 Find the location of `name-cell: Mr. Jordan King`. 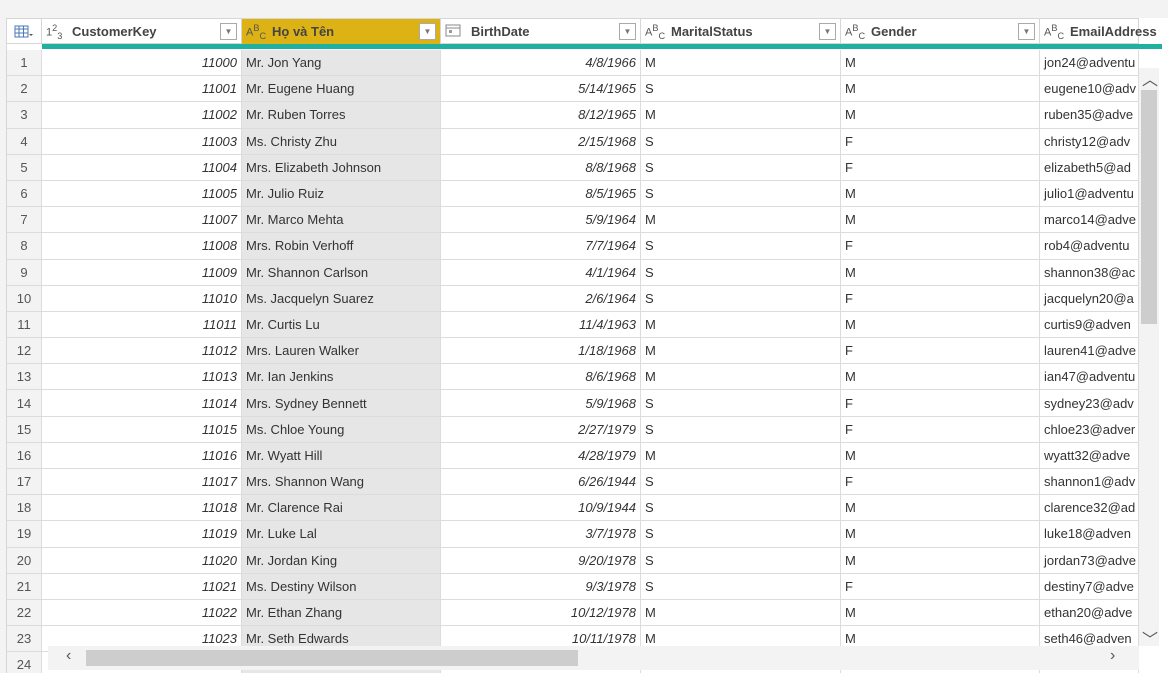

name-cell: Mr. Jordan King is located at coordinates (341, 560).